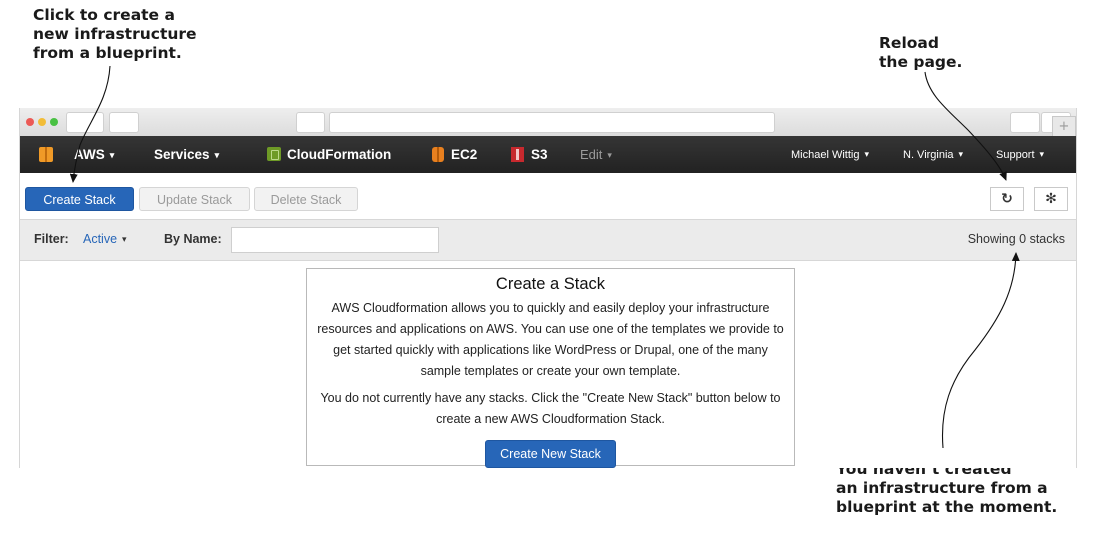 The width and height of the screenshot is (1095, 538). I want to click on callout-reload: Reload the page., so click(920, 53).